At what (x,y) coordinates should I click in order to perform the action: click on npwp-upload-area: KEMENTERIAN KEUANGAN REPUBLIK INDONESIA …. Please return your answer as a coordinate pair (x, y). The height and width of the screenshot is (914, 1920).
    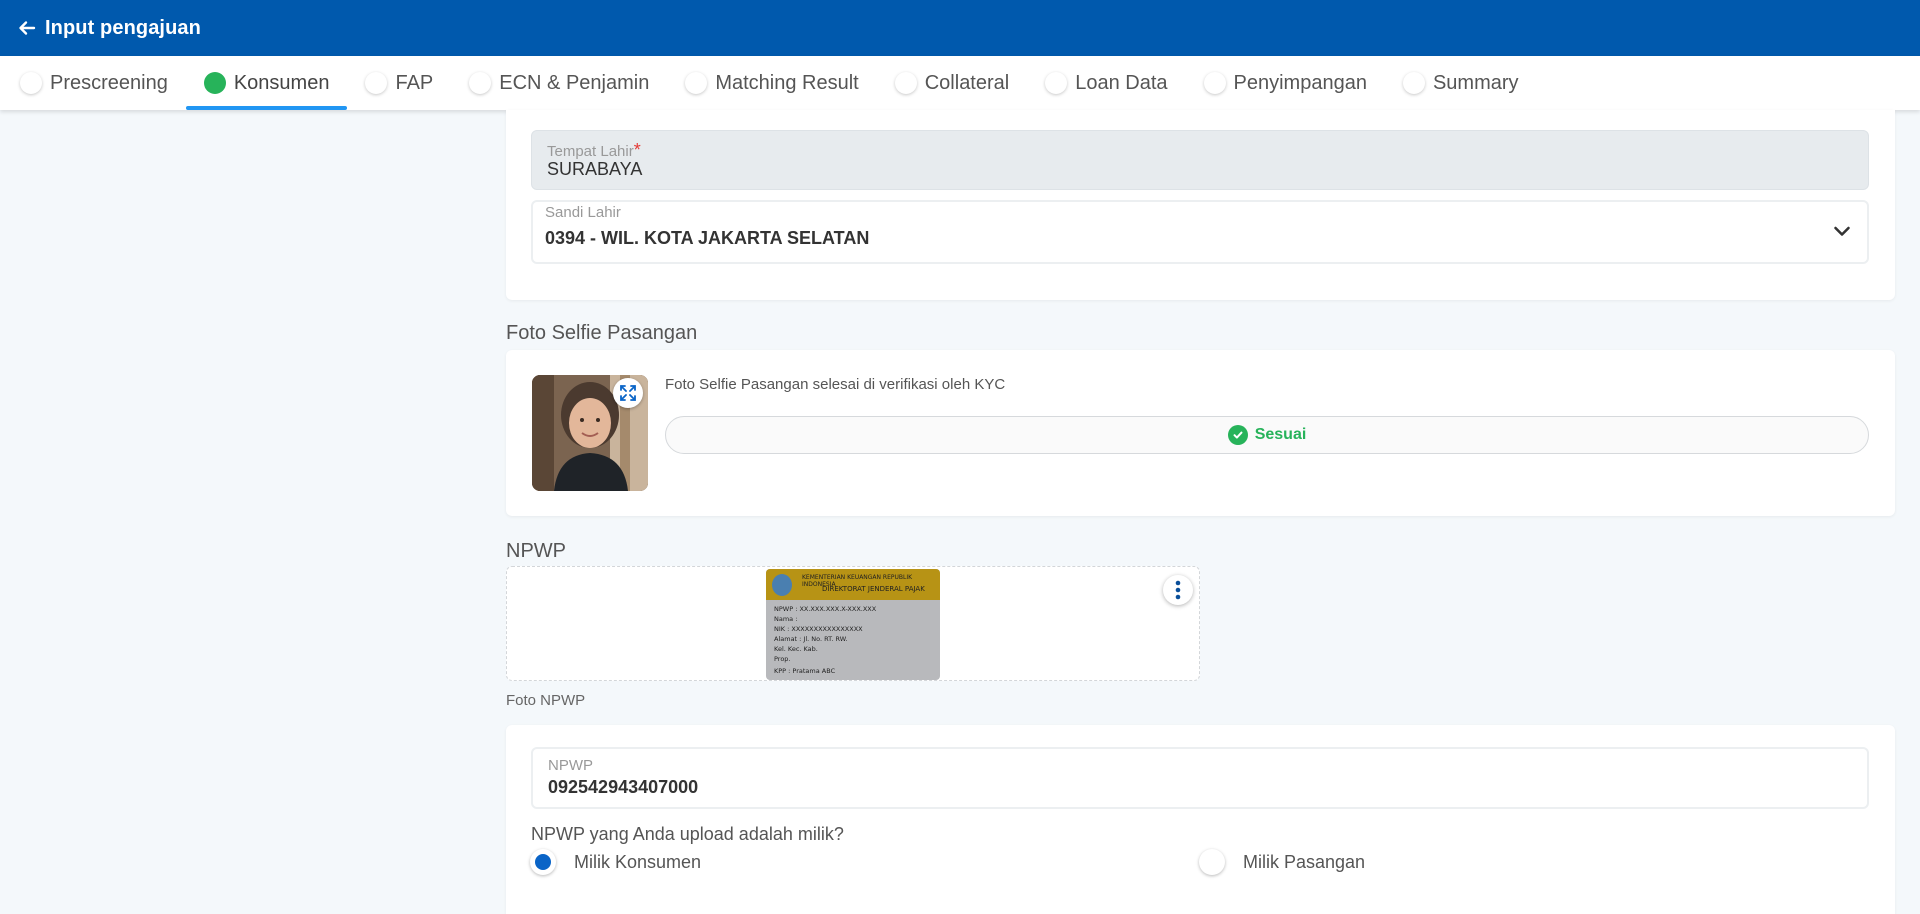
    Looking at the image, I should click on (853, 623).